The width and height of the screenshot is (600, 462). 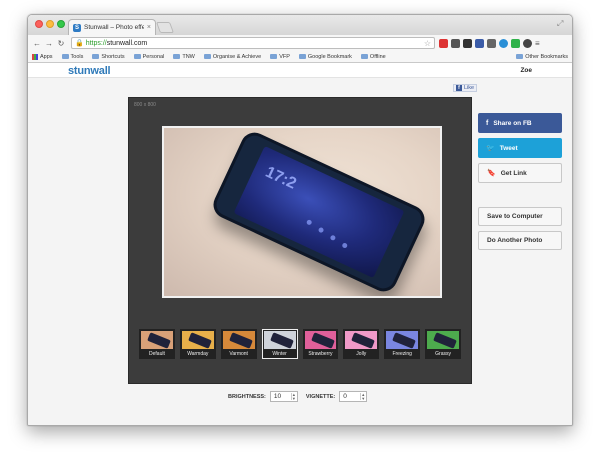 I want to click on user-name: Zoe, so click(x=526, y=70).